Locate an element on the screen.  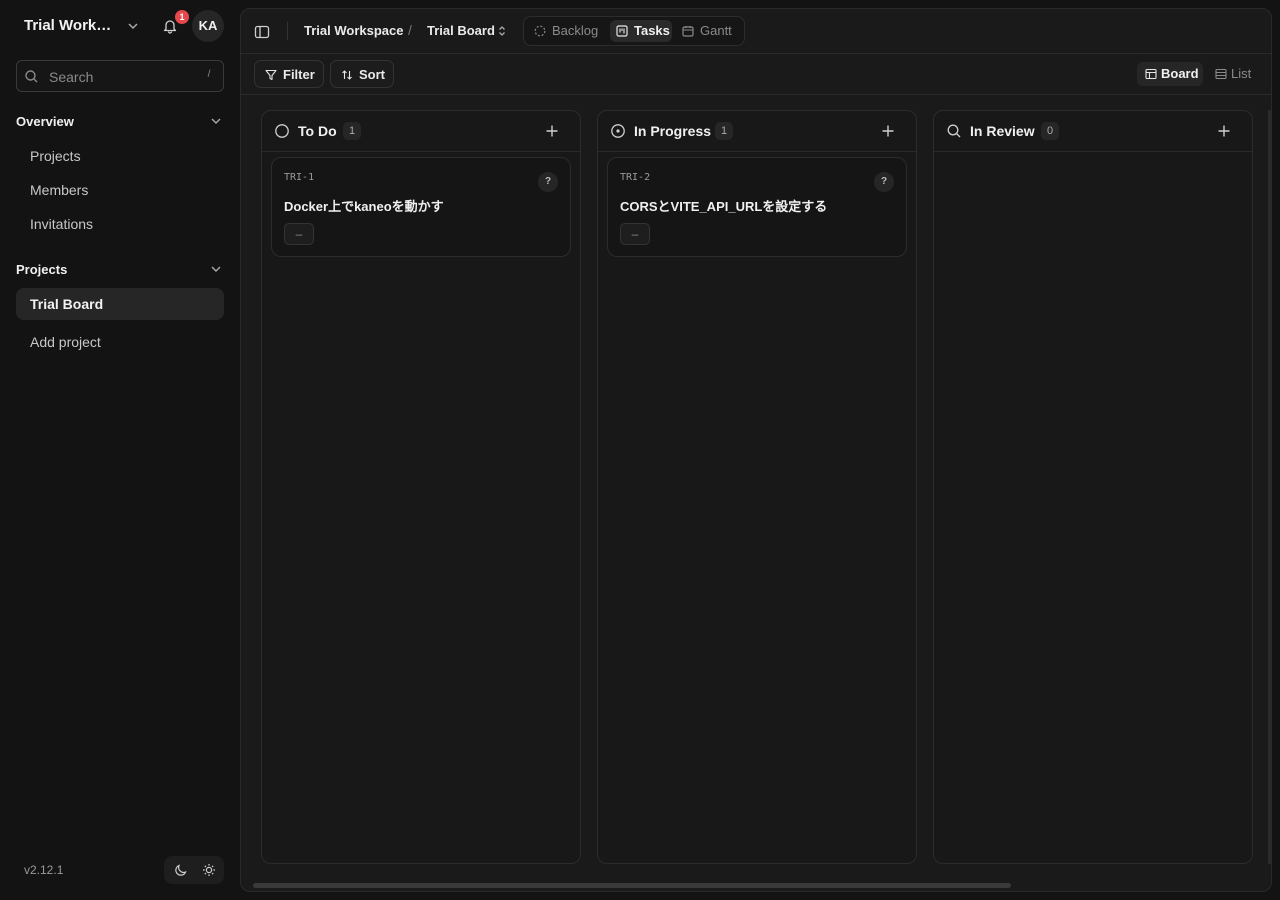
column-title: To Do is located at coordinates (317, 131).